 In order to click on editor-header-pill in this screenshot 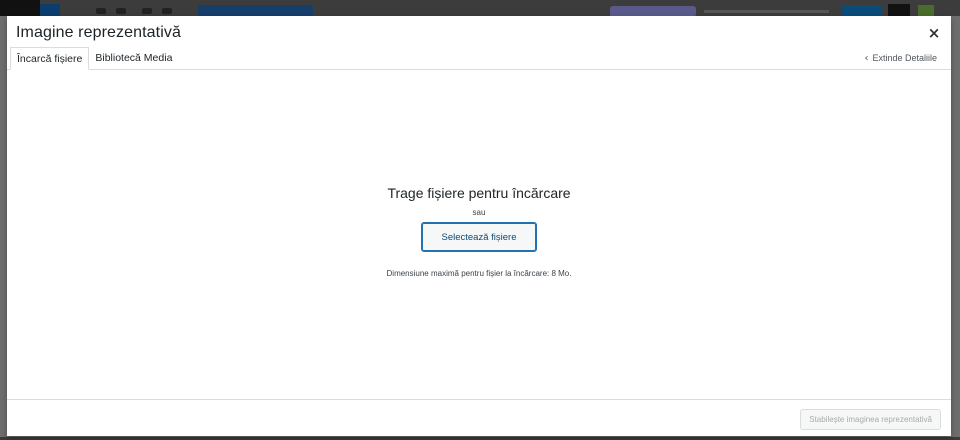, I will do `click(255, 10)`.